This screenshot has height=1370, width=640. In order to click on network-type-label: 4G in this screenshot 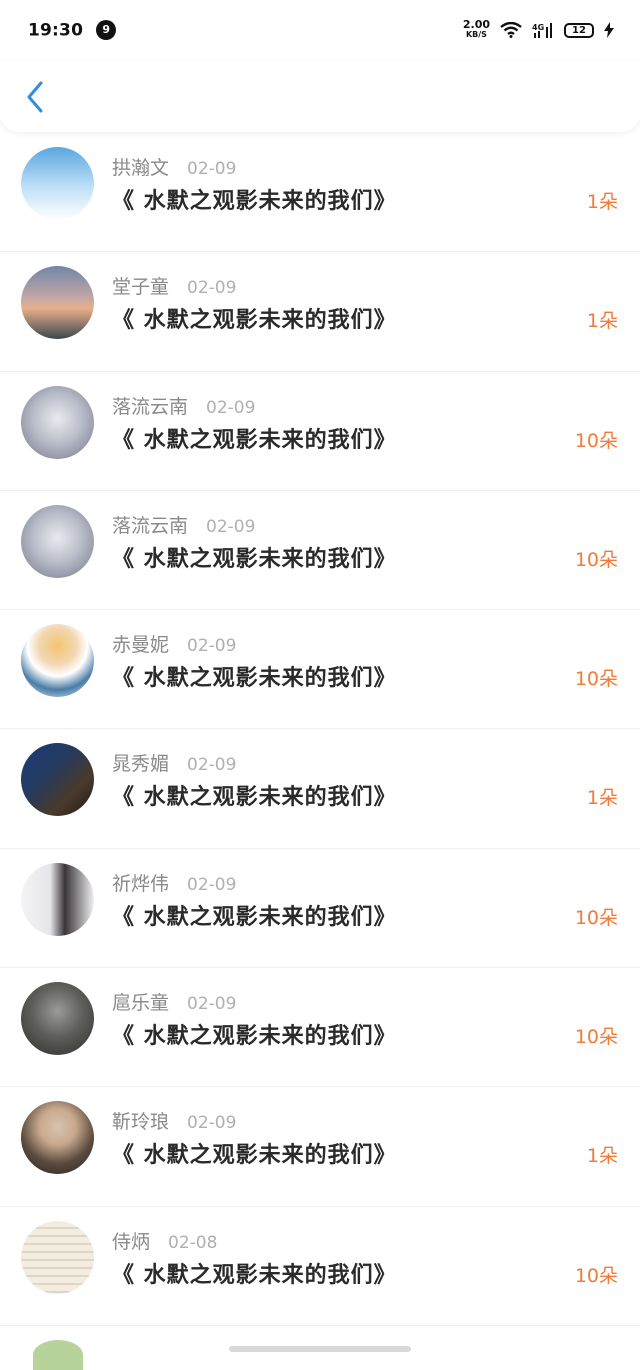, I will do `click(538, 27)`.